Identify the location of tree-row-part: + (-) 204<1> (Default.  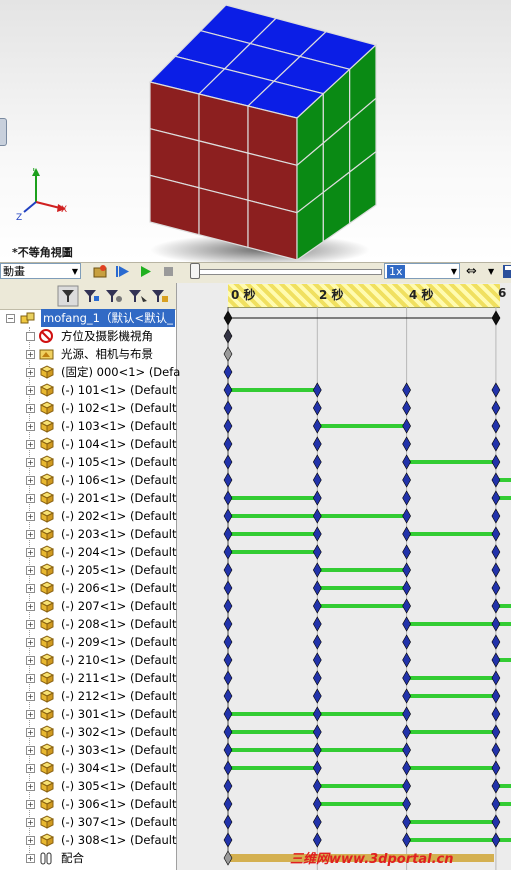
(88, 552).